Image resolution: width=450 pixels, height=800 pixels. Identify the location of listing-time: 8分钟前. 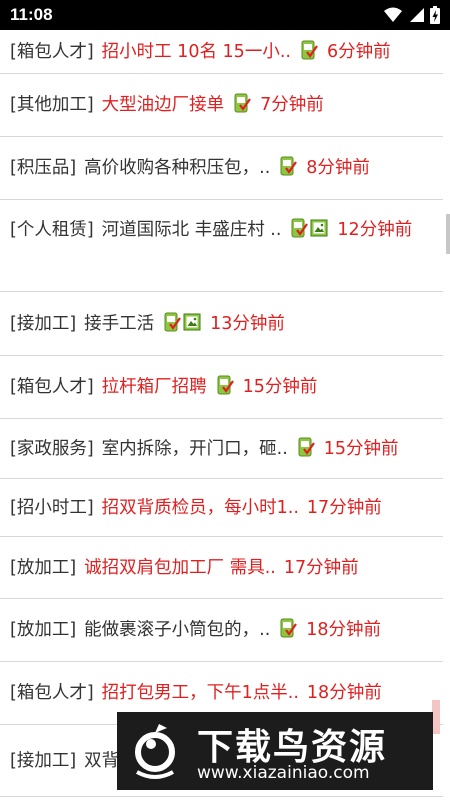
(338, 168).